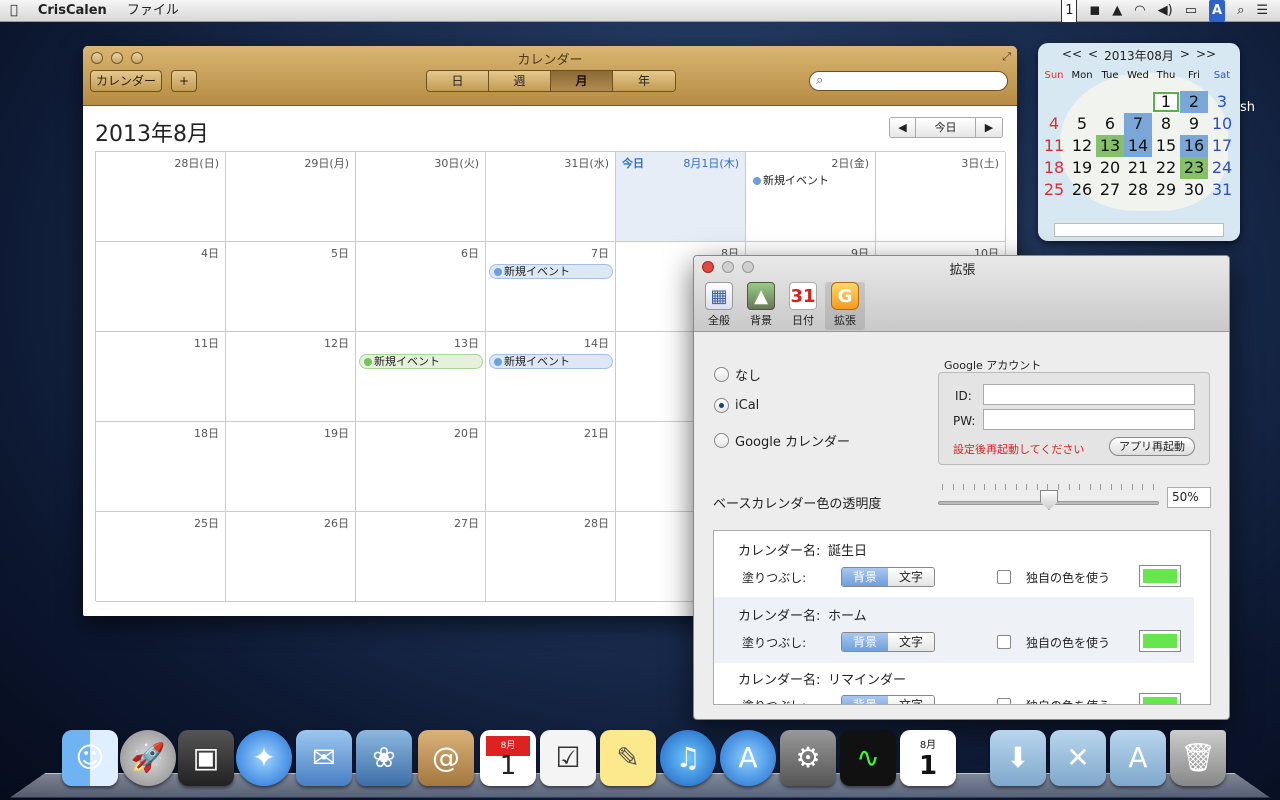  I want to click on day-cell: 30日(火), so click(421, 197).